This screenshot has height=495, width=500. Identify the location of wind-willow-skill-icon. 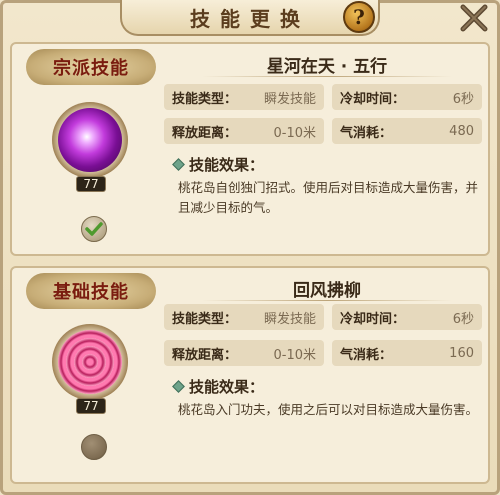
(90, 362).